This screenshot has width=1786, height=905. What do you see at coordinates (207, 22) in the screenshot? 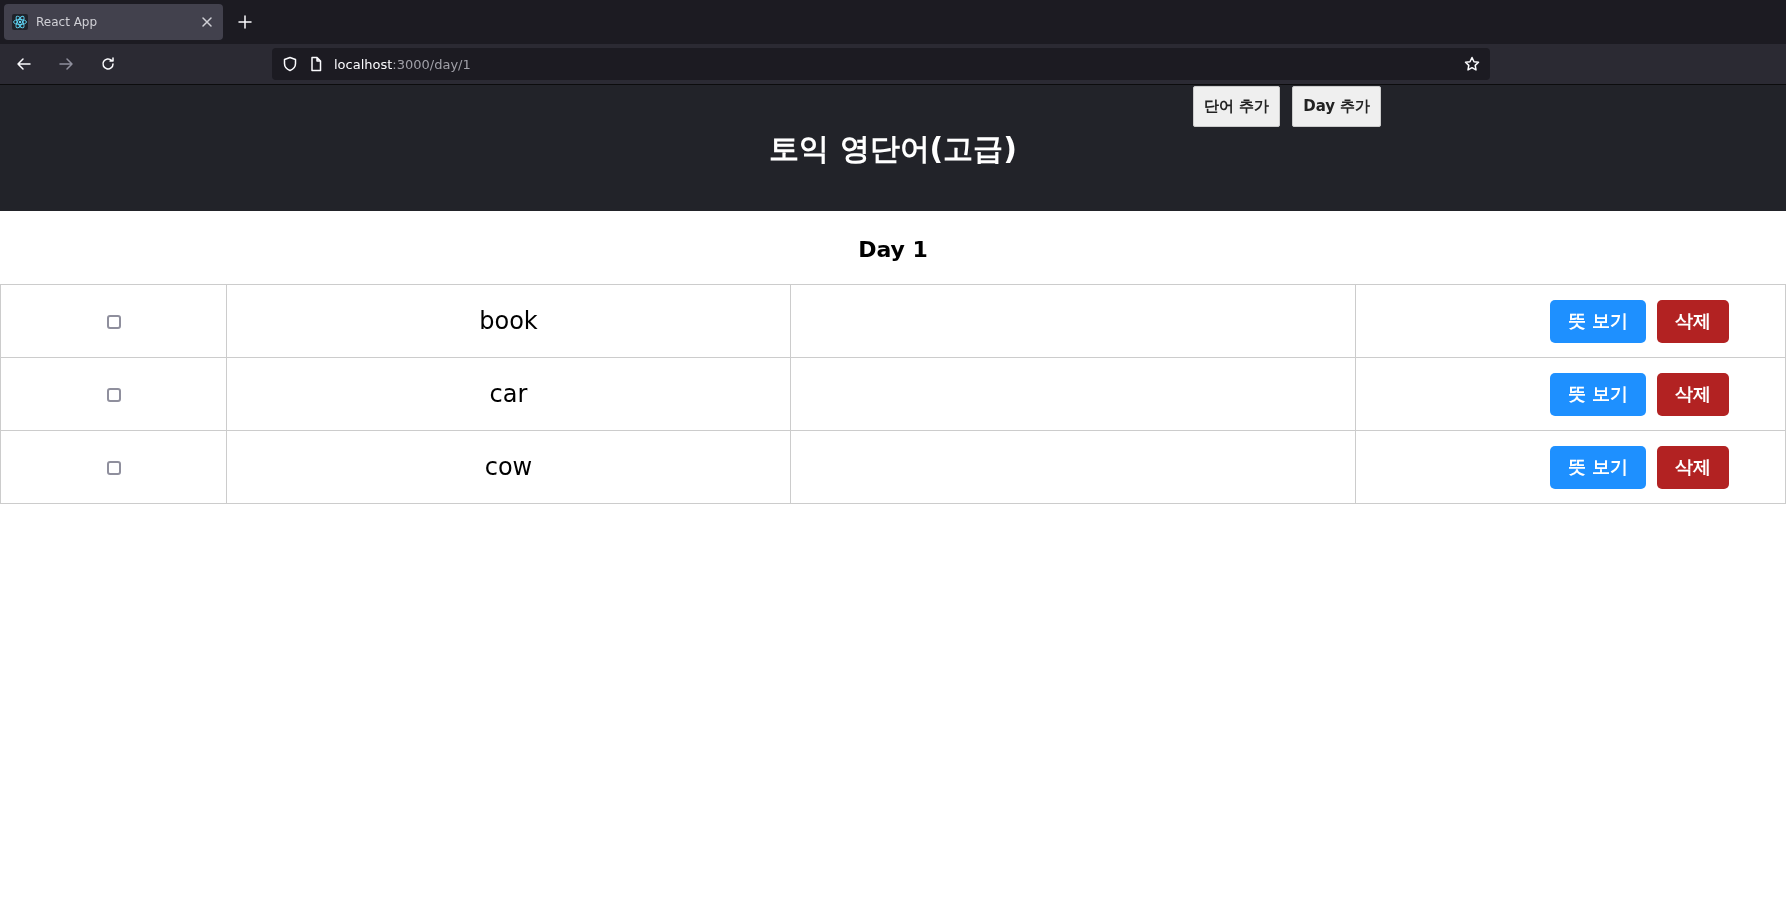
I see `close-icon` at bounding box center [207, 22].